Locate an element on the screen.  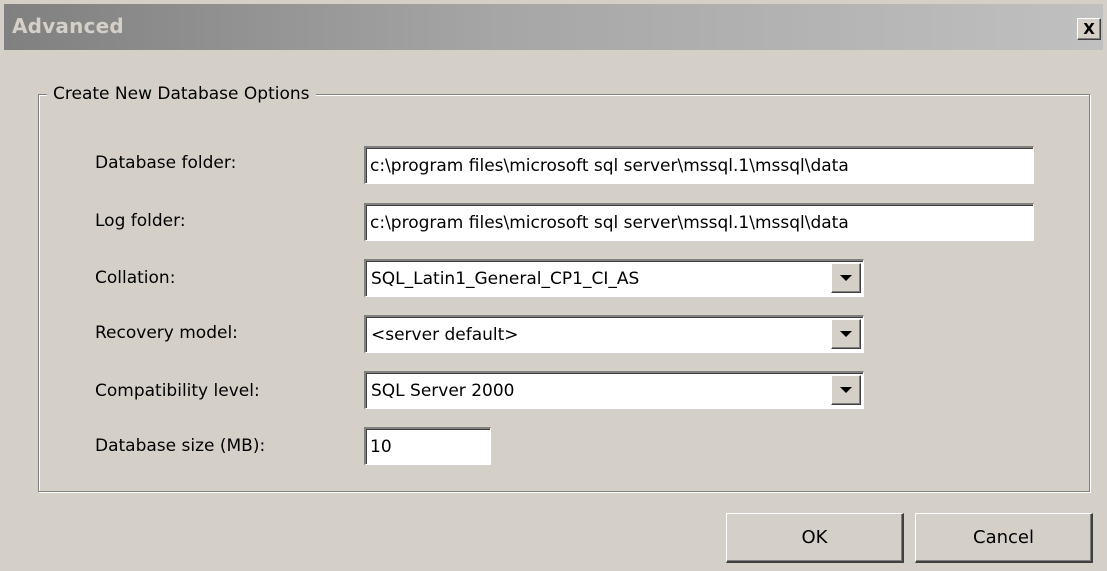
compatibility-level-dropdown-button is located at coordinates (846, 390).